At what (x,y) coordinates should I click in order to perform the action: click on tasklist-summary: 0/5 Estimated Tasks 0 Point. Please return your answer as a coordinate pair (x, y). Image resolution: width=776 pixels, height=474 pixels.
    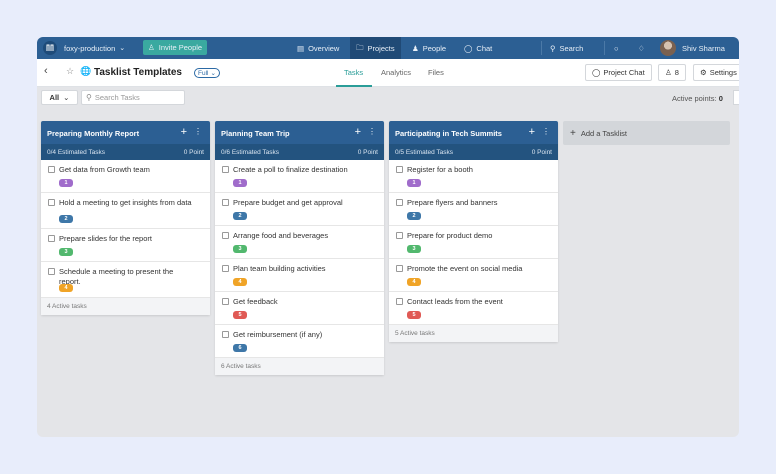
    Looking at the image, I should click on (473, 152).